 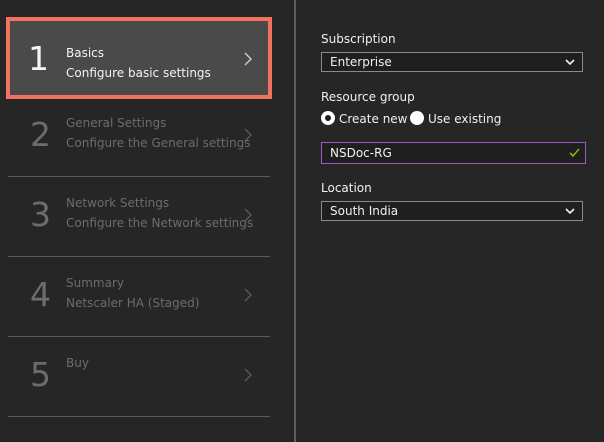 I want to click on location-dropdown: South India, so click(x=452, y=211).